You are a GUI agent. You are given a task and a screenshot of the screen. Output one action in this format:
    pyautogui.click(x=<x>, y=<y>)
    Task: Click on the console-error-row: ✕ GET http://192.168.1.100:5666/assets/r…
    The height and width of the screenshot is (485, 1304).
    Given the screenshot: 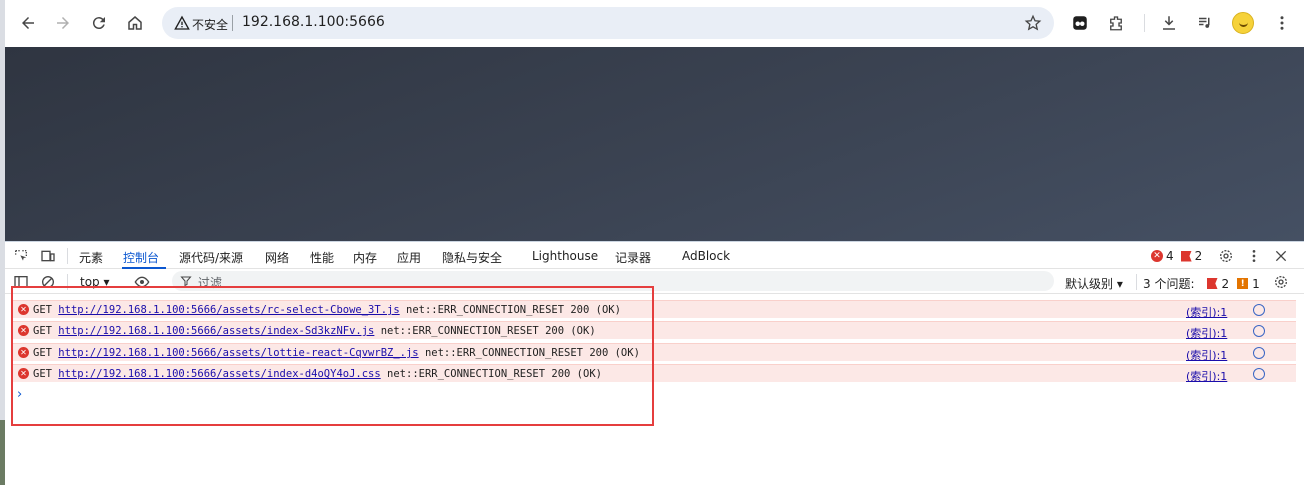 What is the action you would take?
    pyautogui.click(x=654, y=310)
    